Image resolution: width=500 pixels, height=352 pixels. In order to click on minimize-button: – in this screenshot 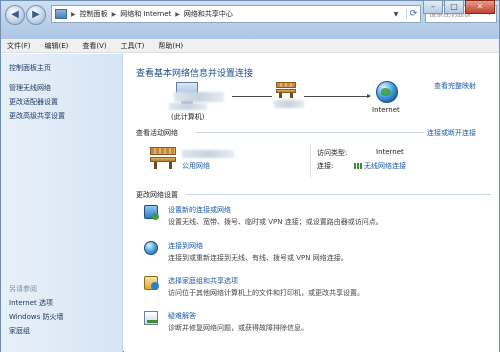, I will do `click(433, 7)`.